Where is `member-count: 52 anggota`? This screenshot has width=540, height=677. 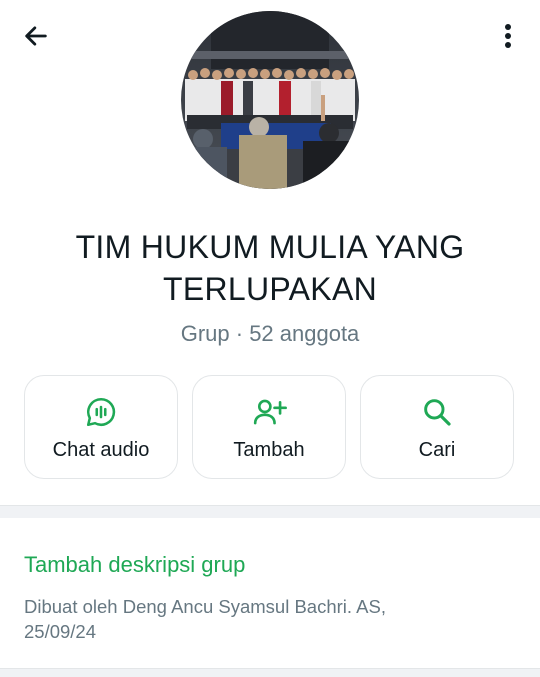 member-count: 52 anggota is located at coordinates (304, 333).